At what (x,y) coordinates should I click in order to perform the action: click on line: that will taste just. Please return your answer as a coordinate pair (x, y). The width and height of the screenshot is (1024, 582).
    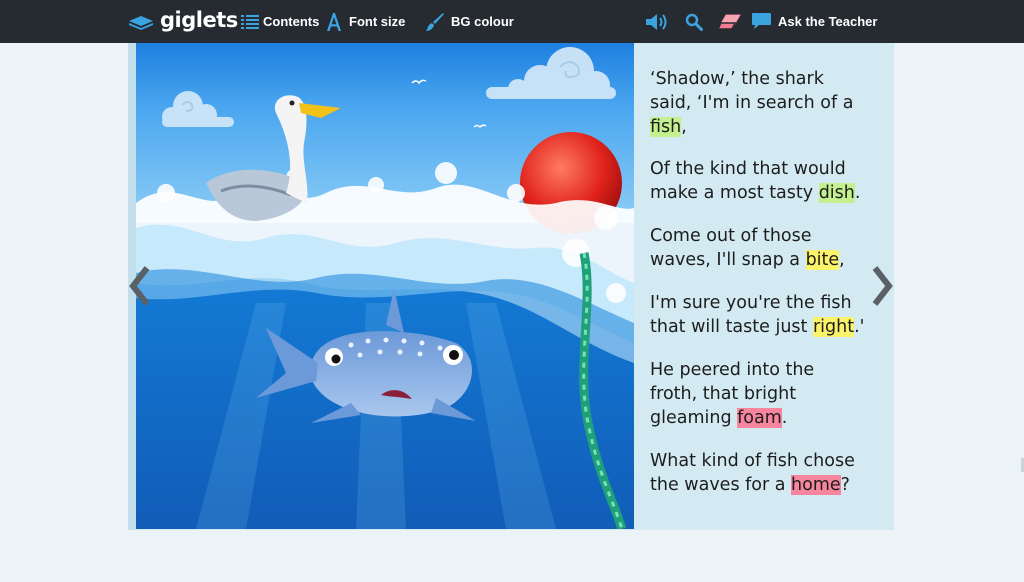
    Looking at the image, I should click on (731, 327).